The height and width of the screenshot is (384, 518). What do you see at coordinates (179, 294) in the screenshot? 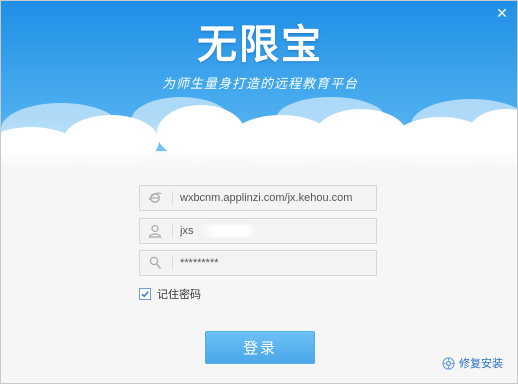
I see `remember-label: 记住密码` at bounding box center [179, 294].